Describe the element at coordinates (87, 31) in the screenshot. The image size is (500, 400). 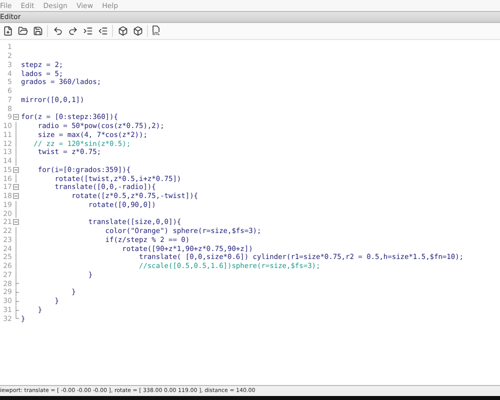
I see `indent-button` at that location.